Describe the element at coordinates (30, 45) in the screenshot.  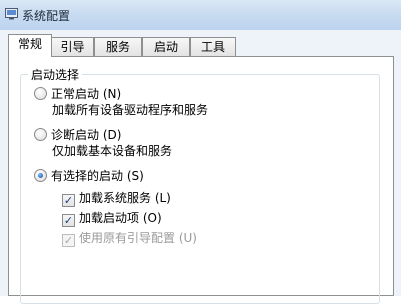
I see `tab-general: 常规` at that location.